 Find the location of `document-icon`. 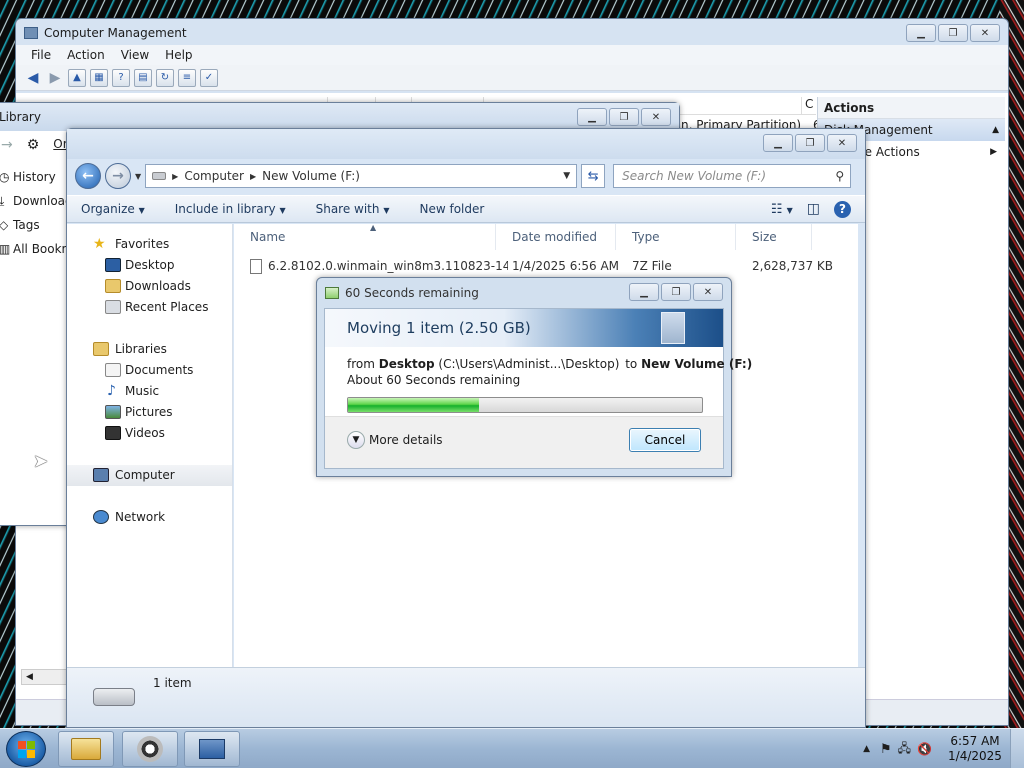

document-icon is located at coordinates (673, 328).